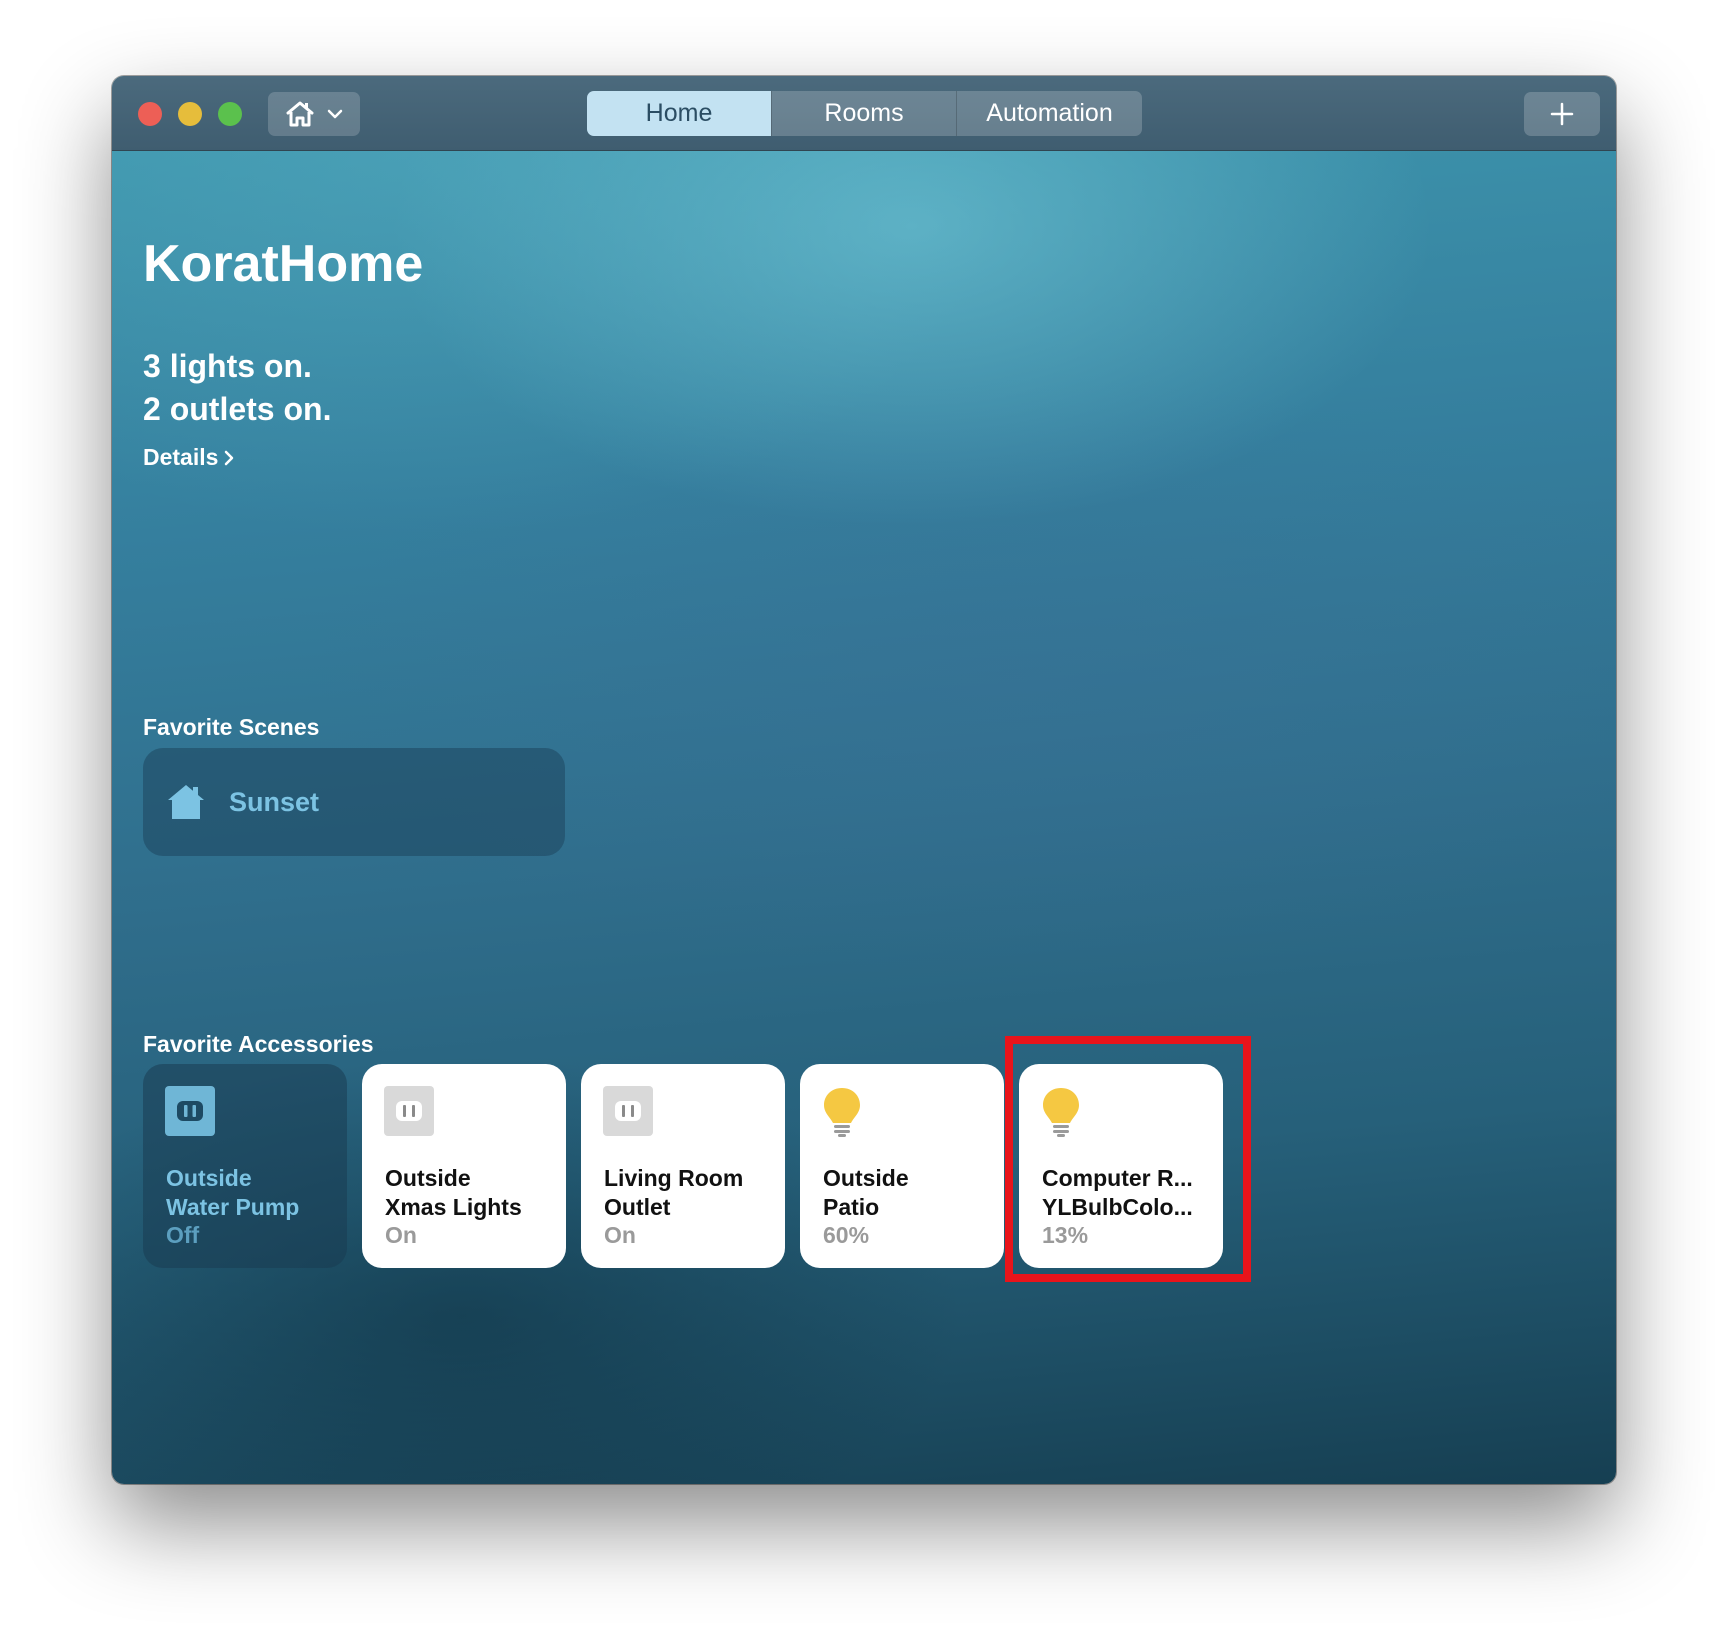 This screenshot has height=1632, width=1728. What do you see at coordinates (846, 1235) in the screenshot?
I see `accessory-status: 60%` at bounding box center [846, 1235].